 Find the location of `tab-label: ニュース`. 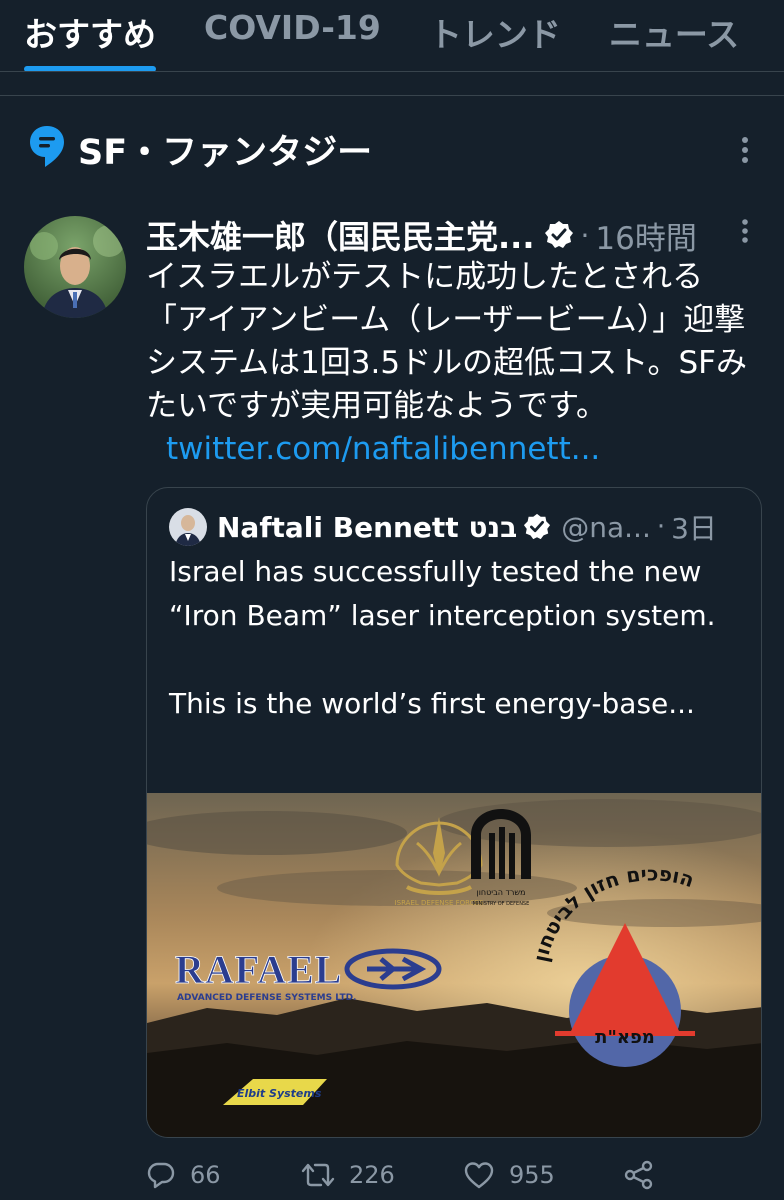

tab-label: ニュース is located at coordinates (674, 34).